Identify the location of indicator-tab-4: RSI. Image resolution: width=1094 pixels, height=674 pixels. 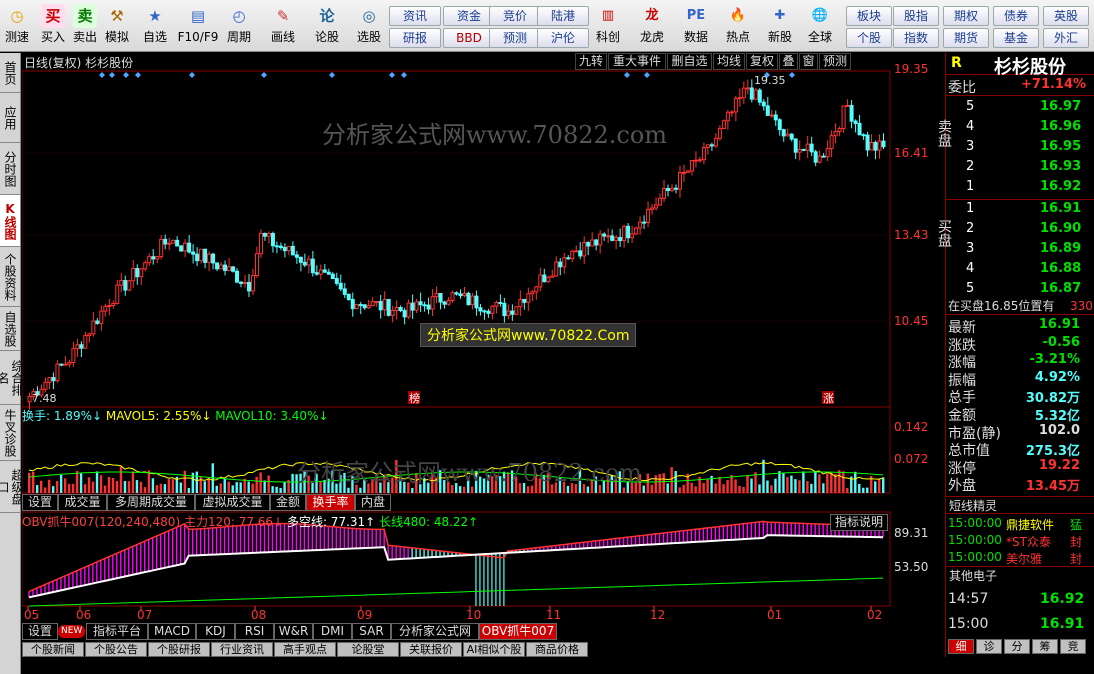
(254, 631).